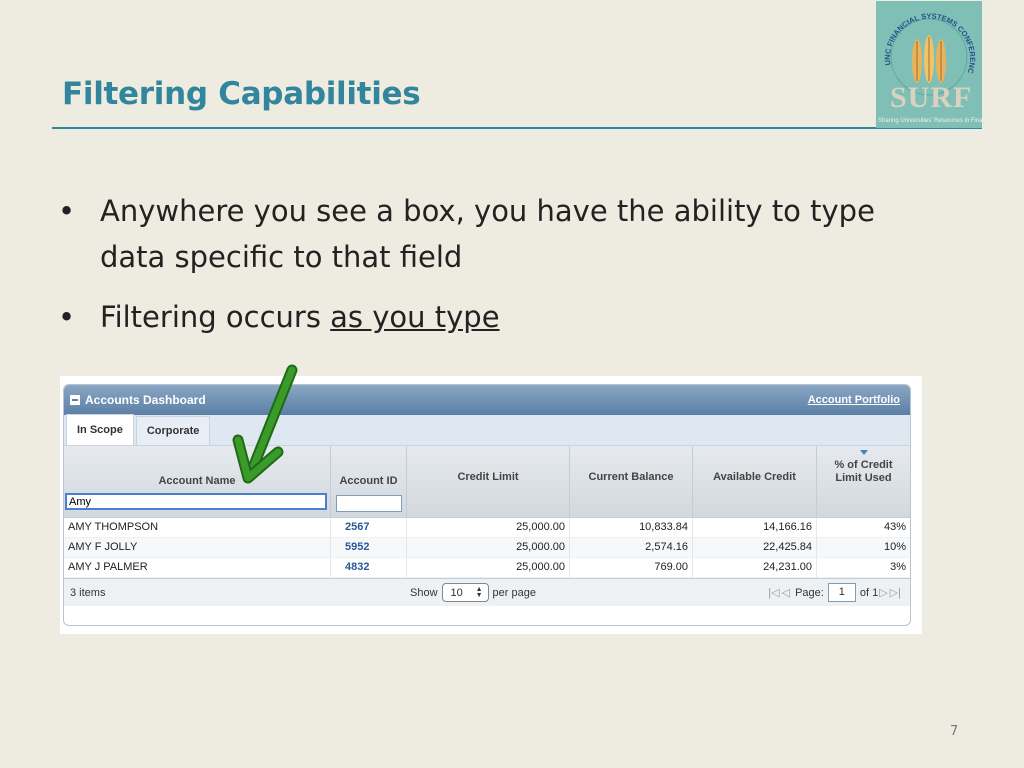  What do you see at coordinates (75, 400) in the screenshot?
I see `collapse-icon` at bounding box center [75, 400].